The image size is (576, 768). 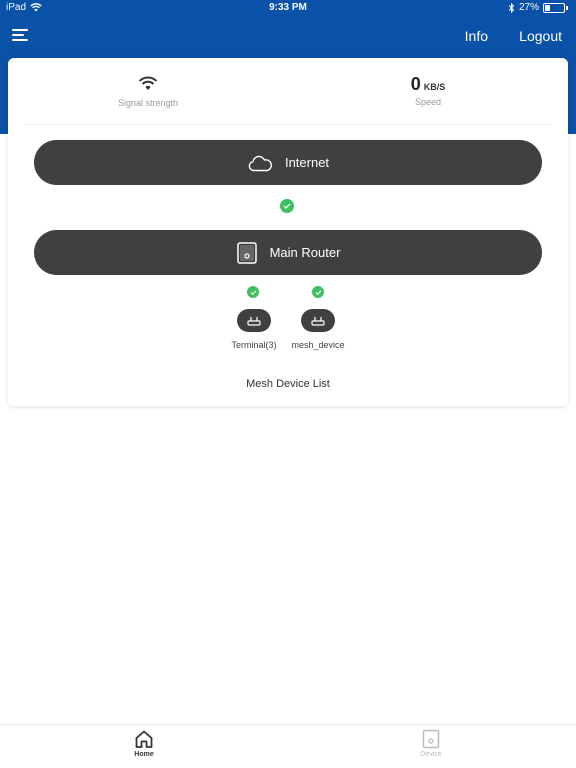 What do you see at coordinates (307, 162) in the screenshot?
I see `internet-label: Internet` at bounding box center [307, 162].